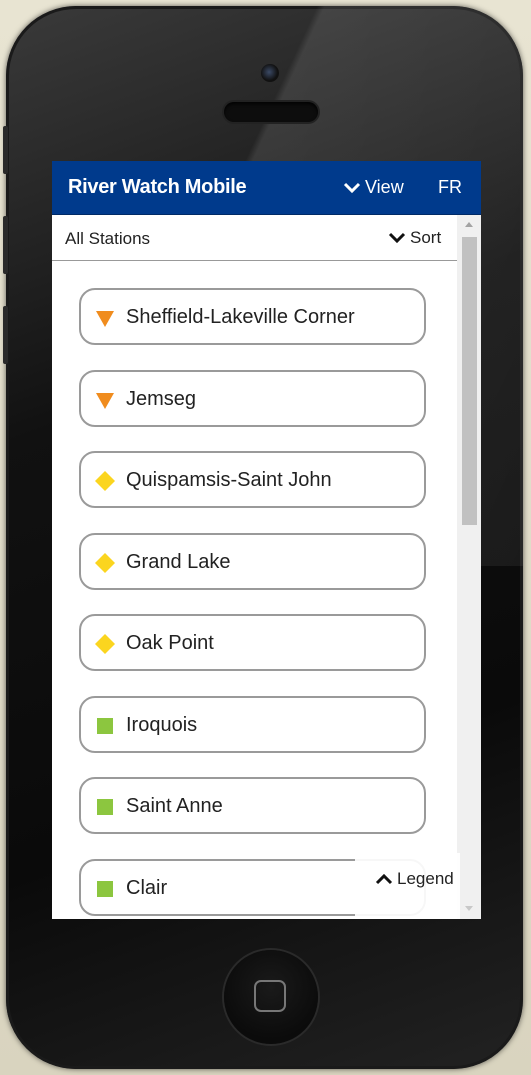 The width and height of the screenshot is (531, 1075). What do you see at coordinates (266, 188) in the screenshot?
I see `app-header: River Watch Mobile View FR` at bounding box center [266, 188].